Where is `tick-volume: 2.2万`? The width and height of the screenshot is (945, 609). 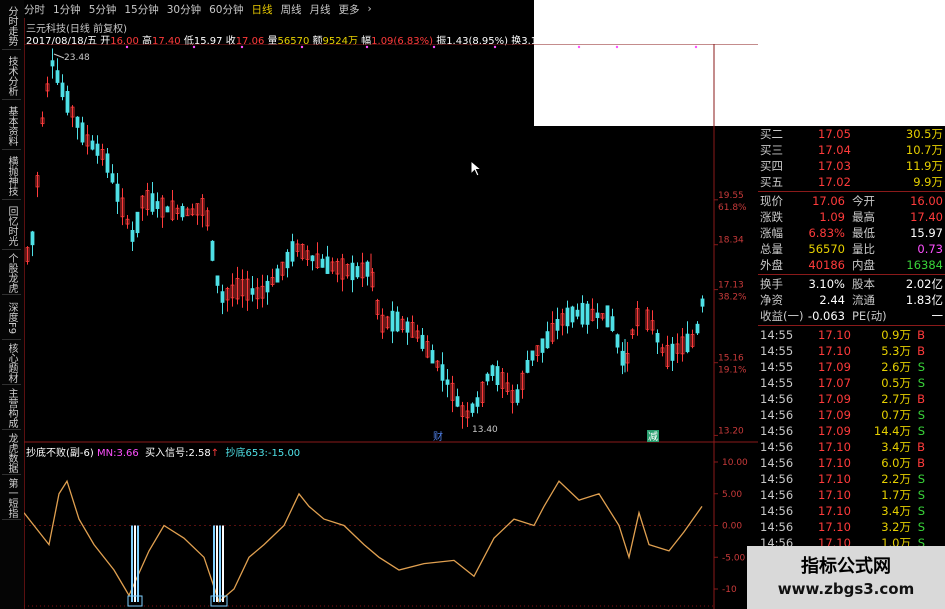 tick-volume: 2.2万 is located at coordinates (896, 479).